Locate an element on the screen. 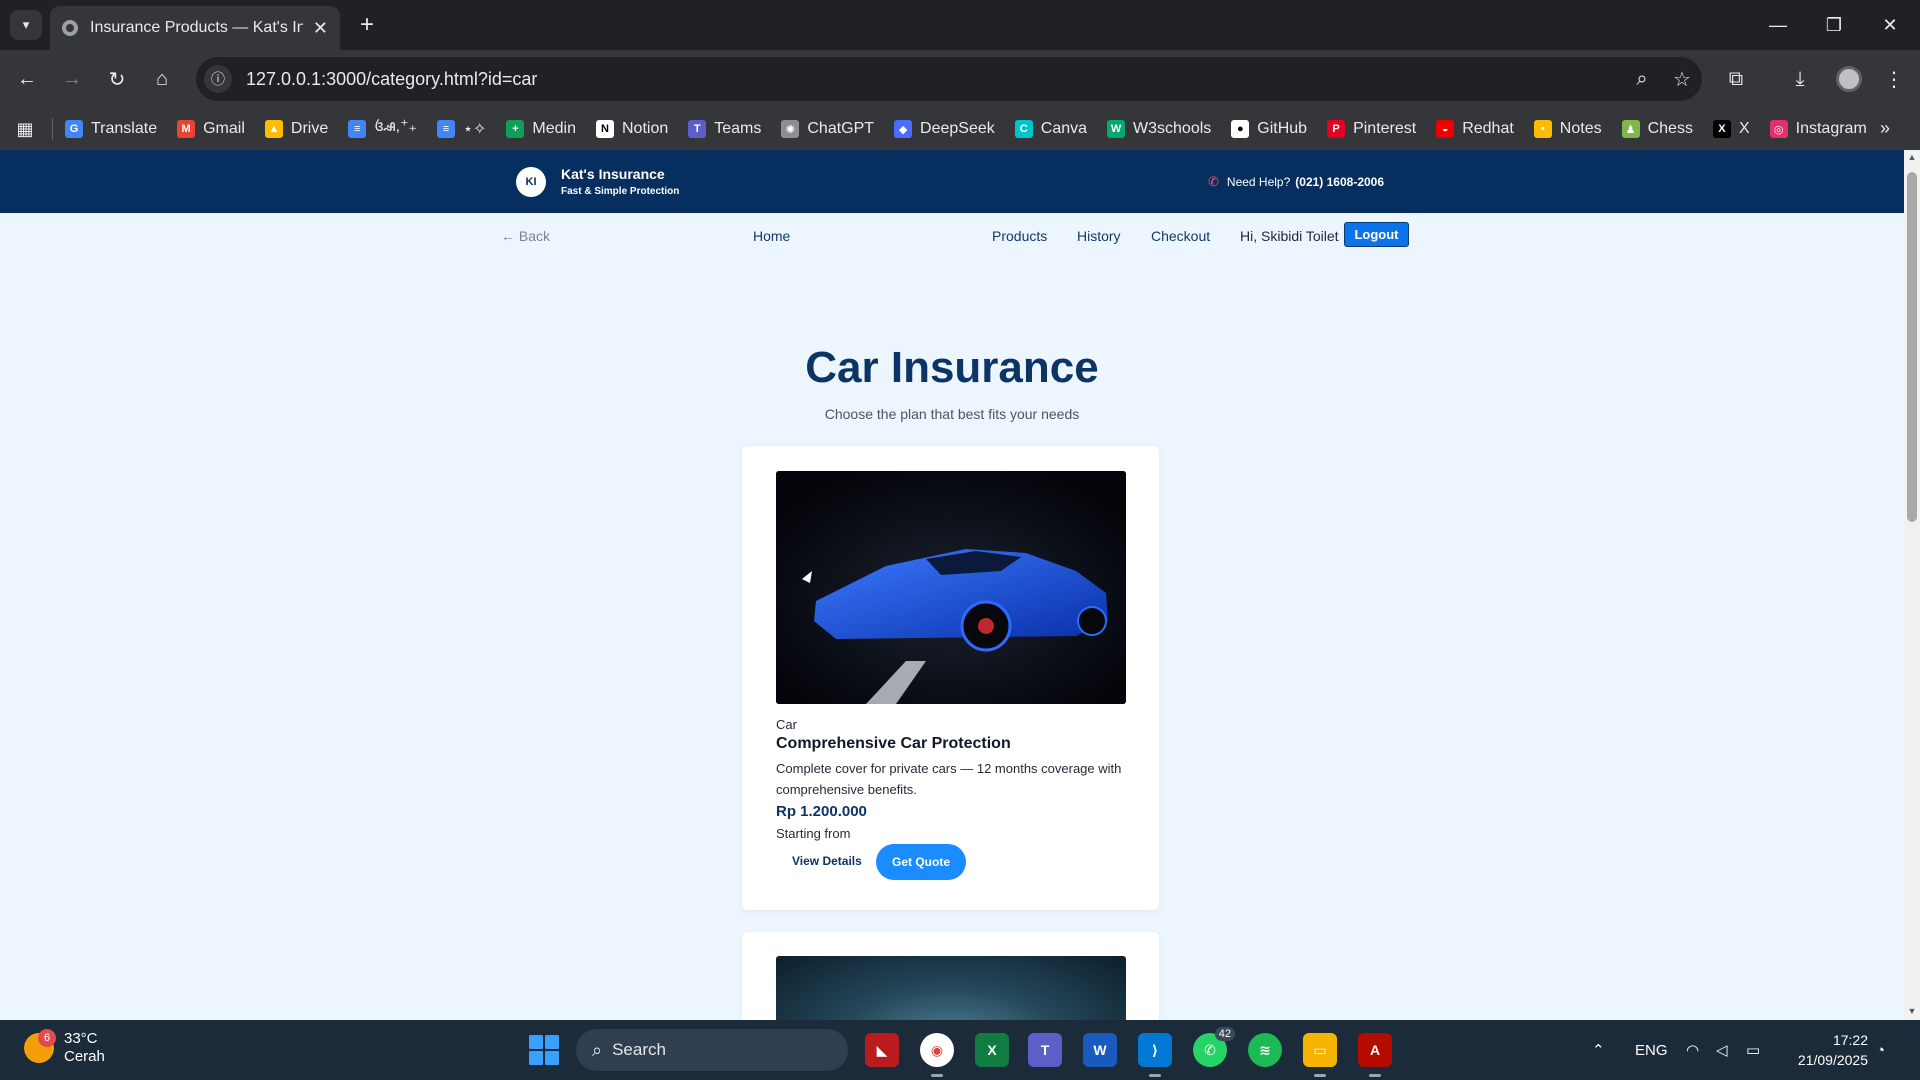  close-window-button: ✕ is located at coordinates (1890, 25).